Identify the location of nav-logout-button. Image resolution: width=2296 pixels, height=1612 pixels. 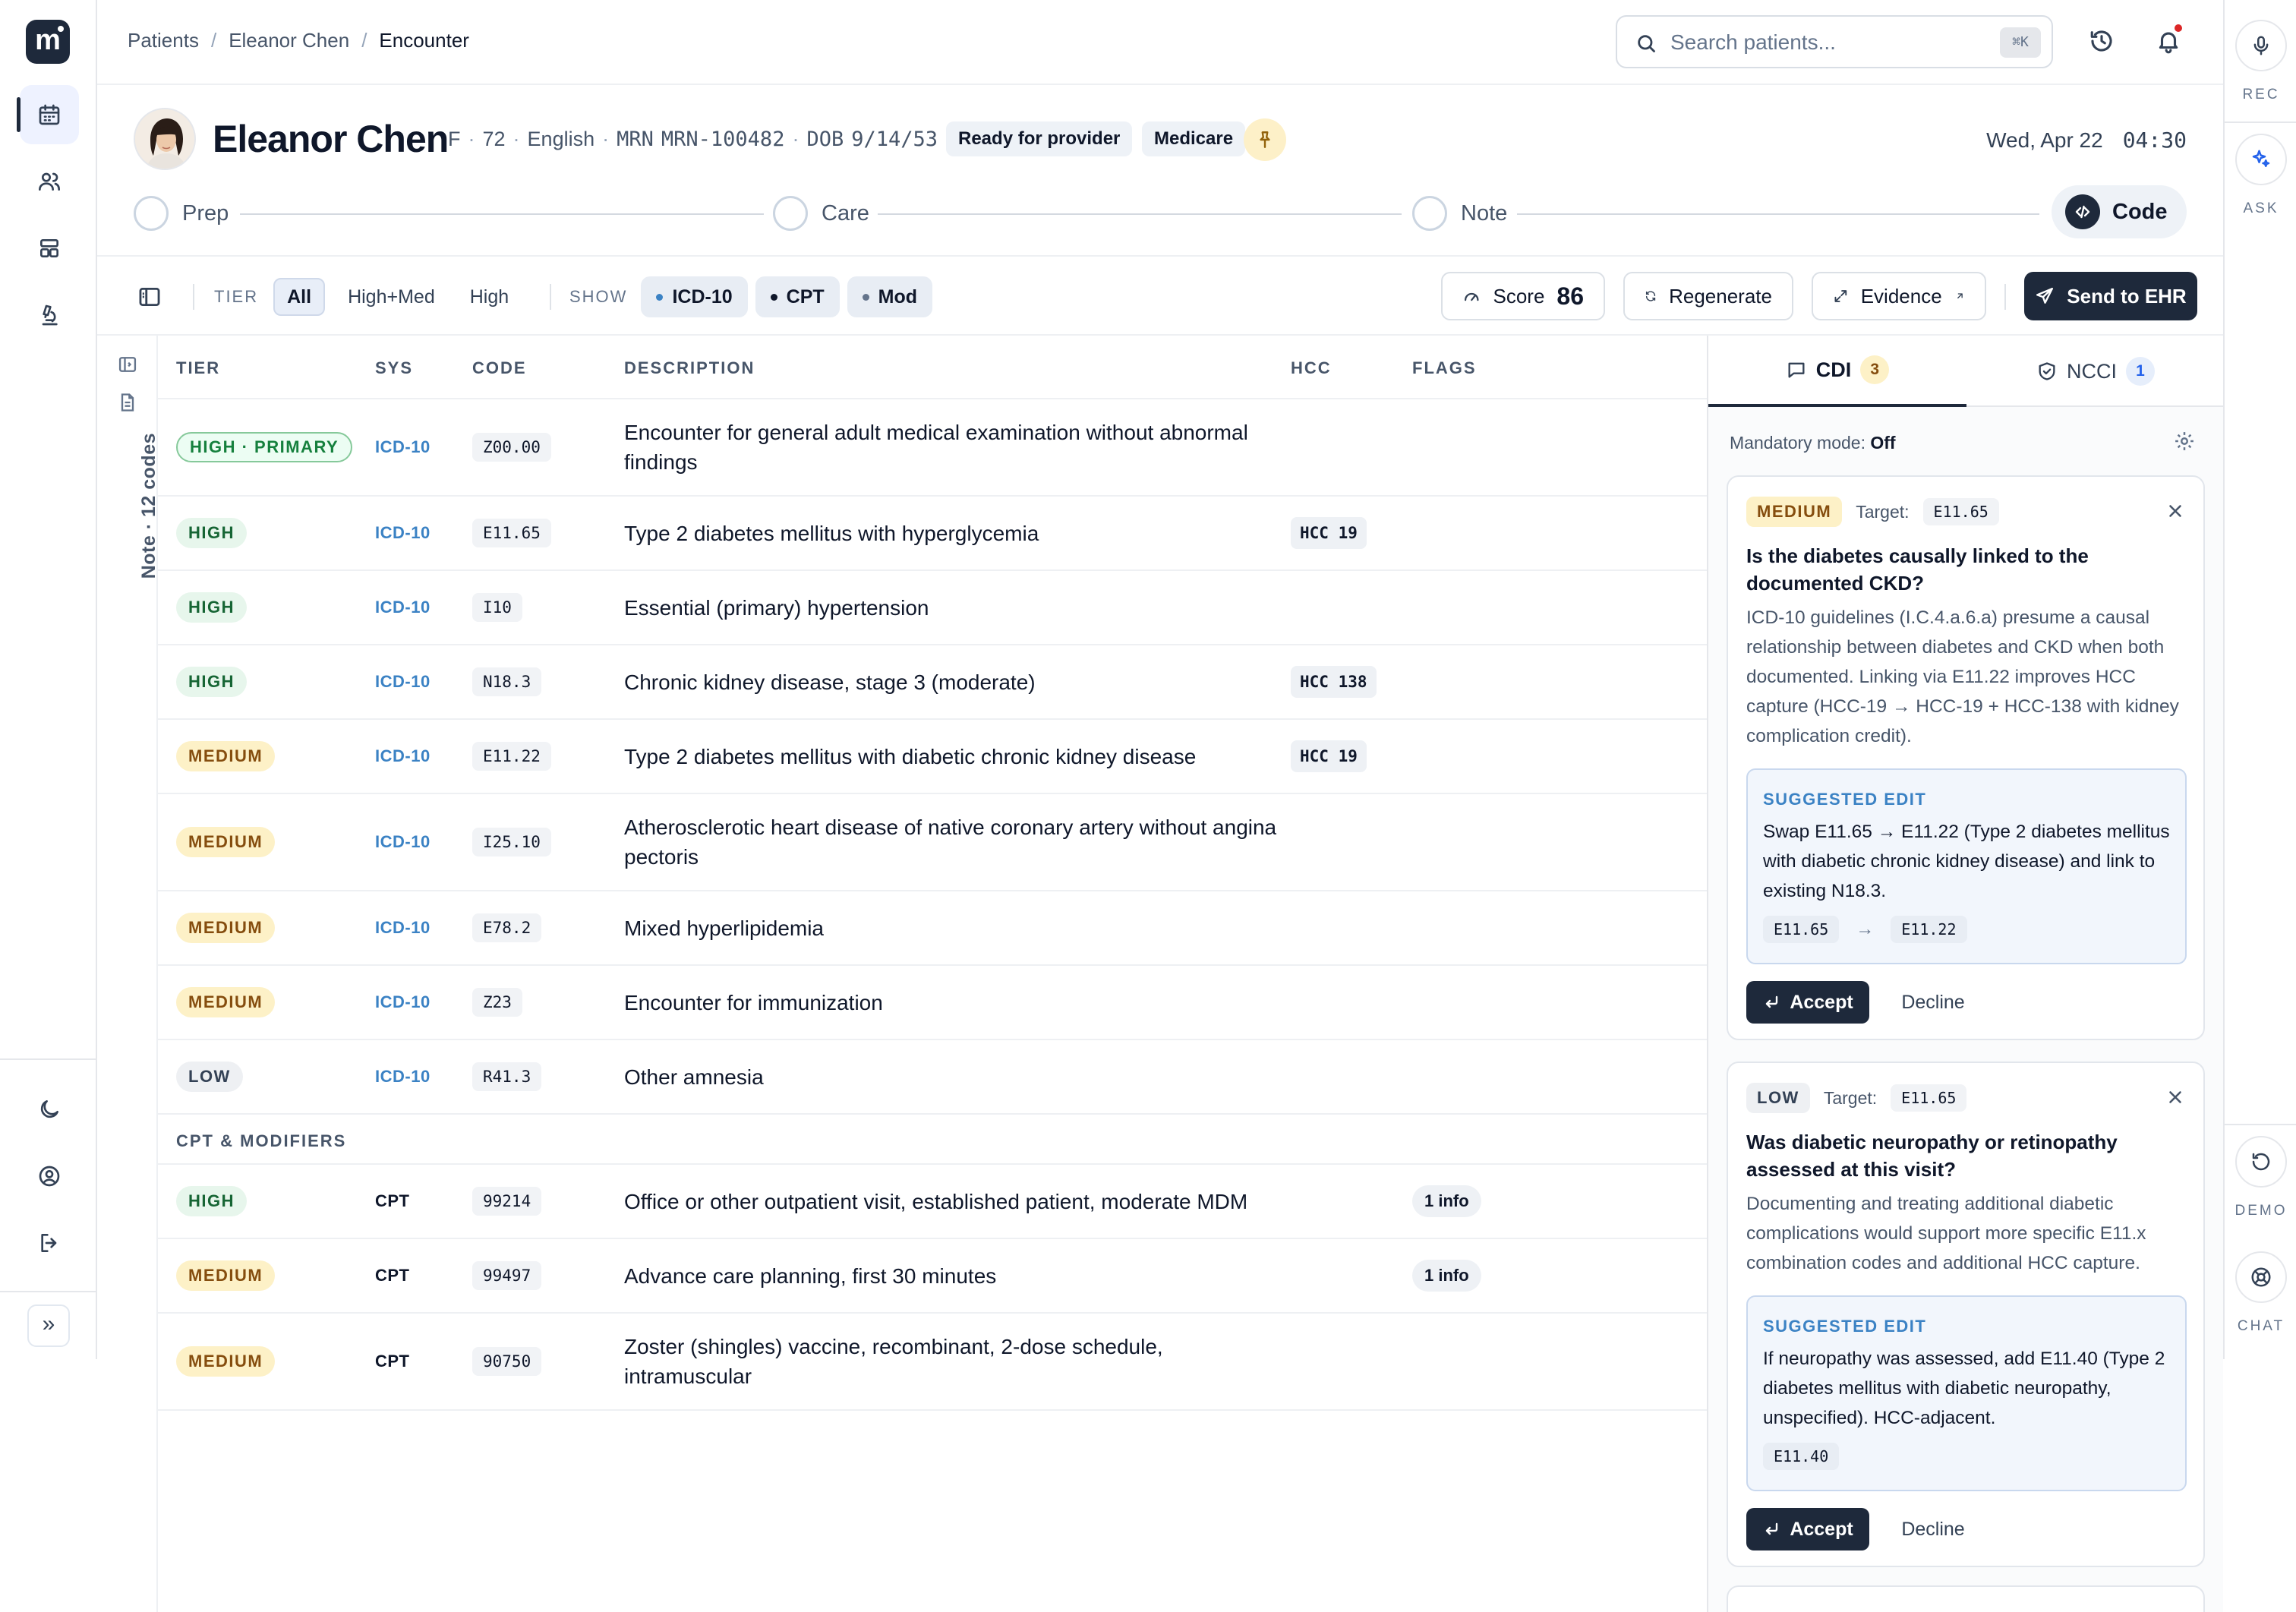
(50, 1243).